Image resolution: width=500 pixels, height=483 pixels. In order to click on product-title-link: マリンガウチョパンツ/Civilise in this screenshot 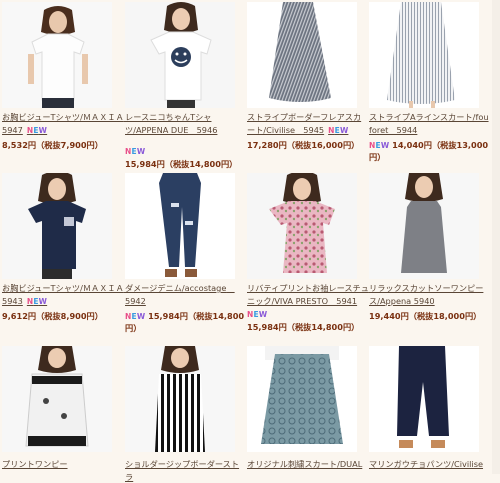, I will do `click(430, 464)`.